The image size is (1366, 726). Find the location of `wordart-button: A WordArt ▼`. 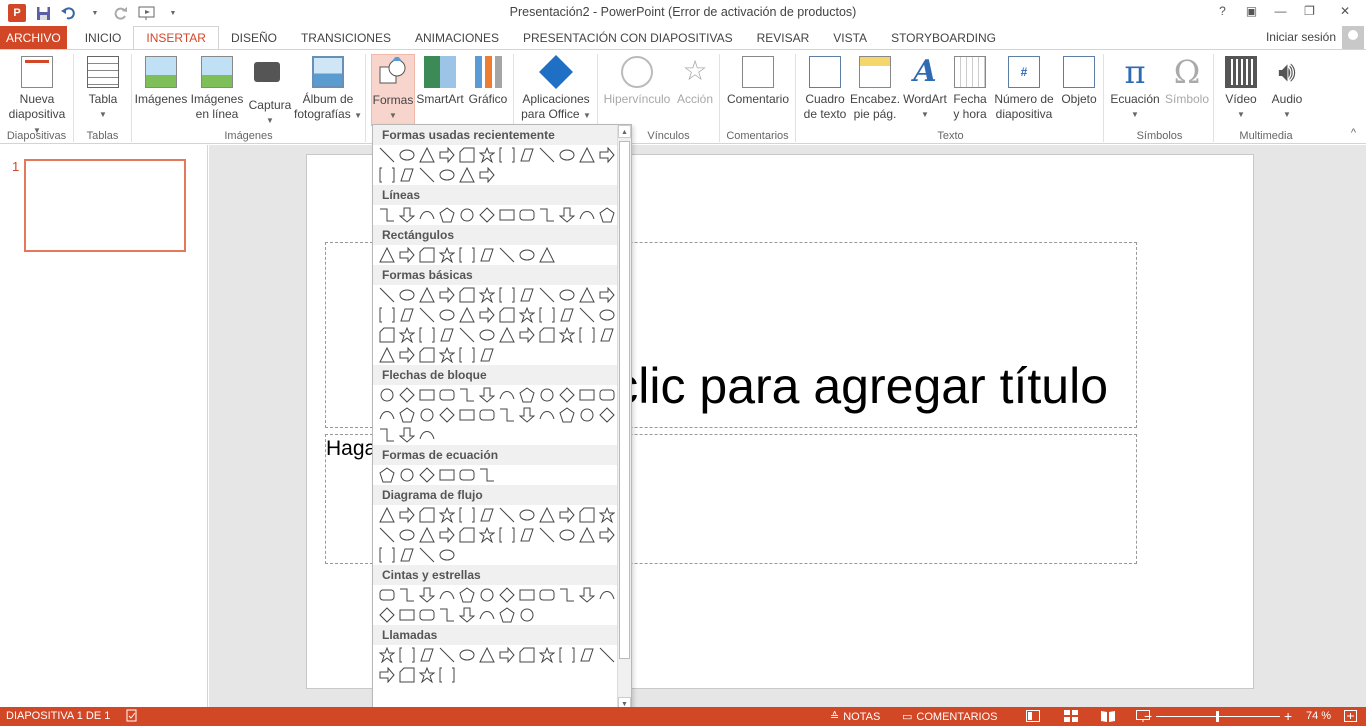

wordart-button: A WordArt ▼ is located at coordinates (925, 88).